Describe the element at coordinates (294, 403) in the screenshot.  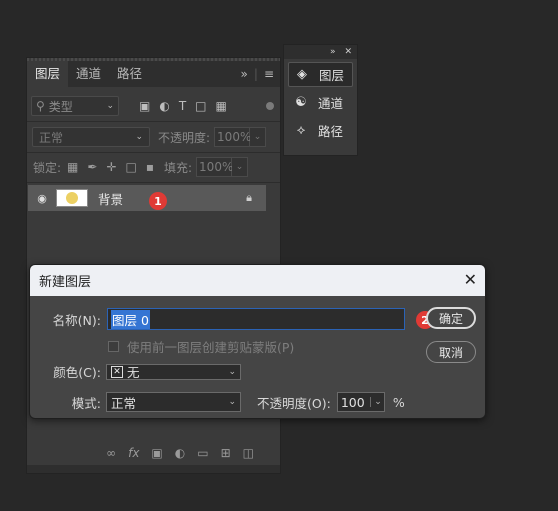
I see `dialog-opacity-label: 不透明度(O):` at that location.